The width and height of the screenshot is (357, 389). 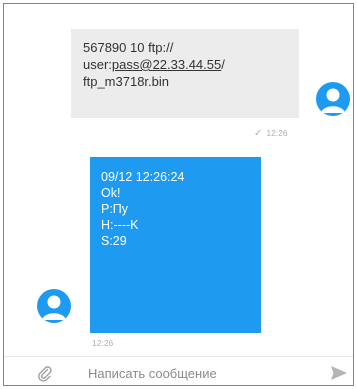 What do you see at coordinates (143, 177) in the screenshot?
I see `incoming-message-line: 09/12 12:26:24` at bounding box center [143, 177].